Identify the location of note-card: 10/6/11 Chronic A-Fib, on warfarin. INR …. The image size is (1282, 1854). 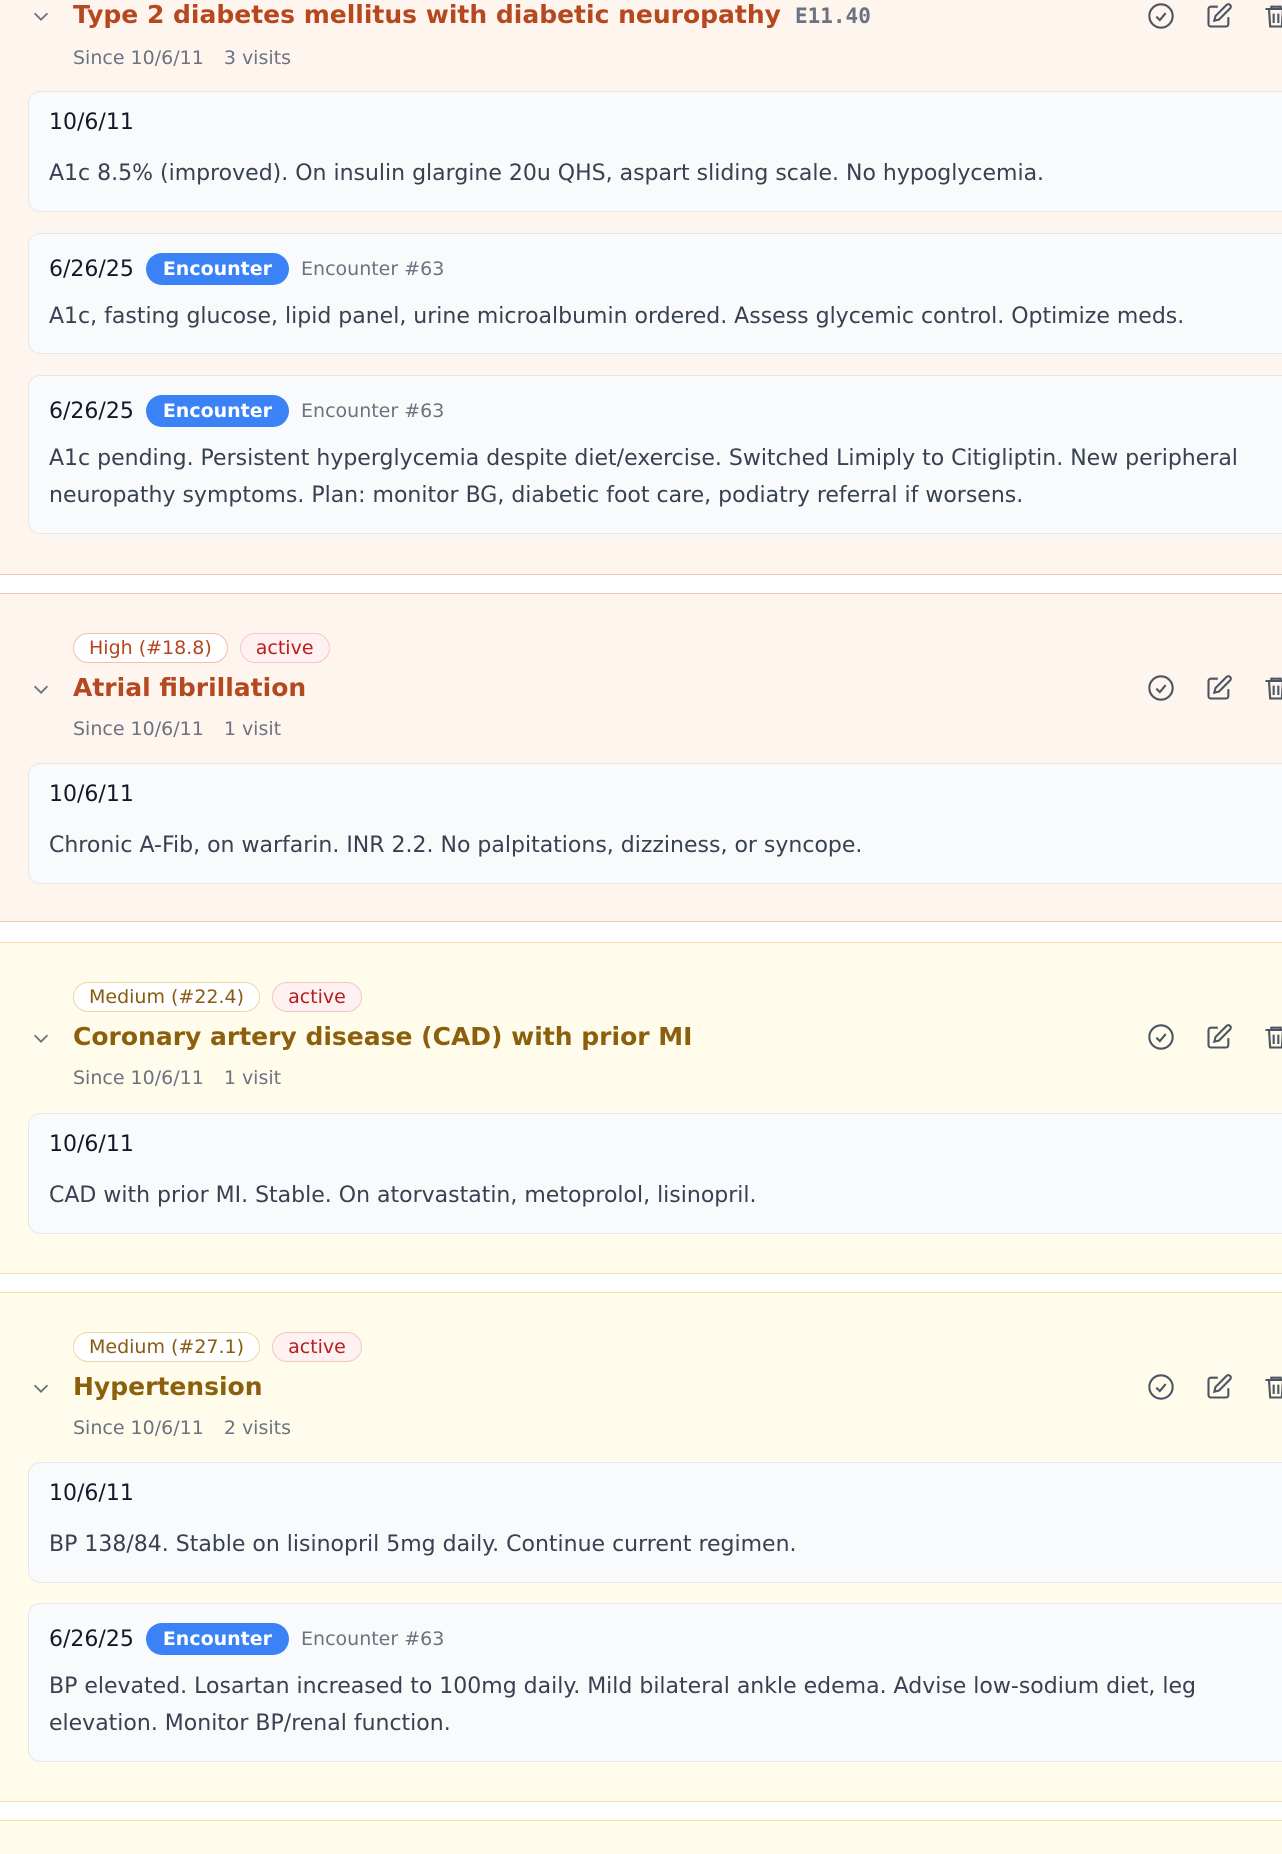
(655, 823).